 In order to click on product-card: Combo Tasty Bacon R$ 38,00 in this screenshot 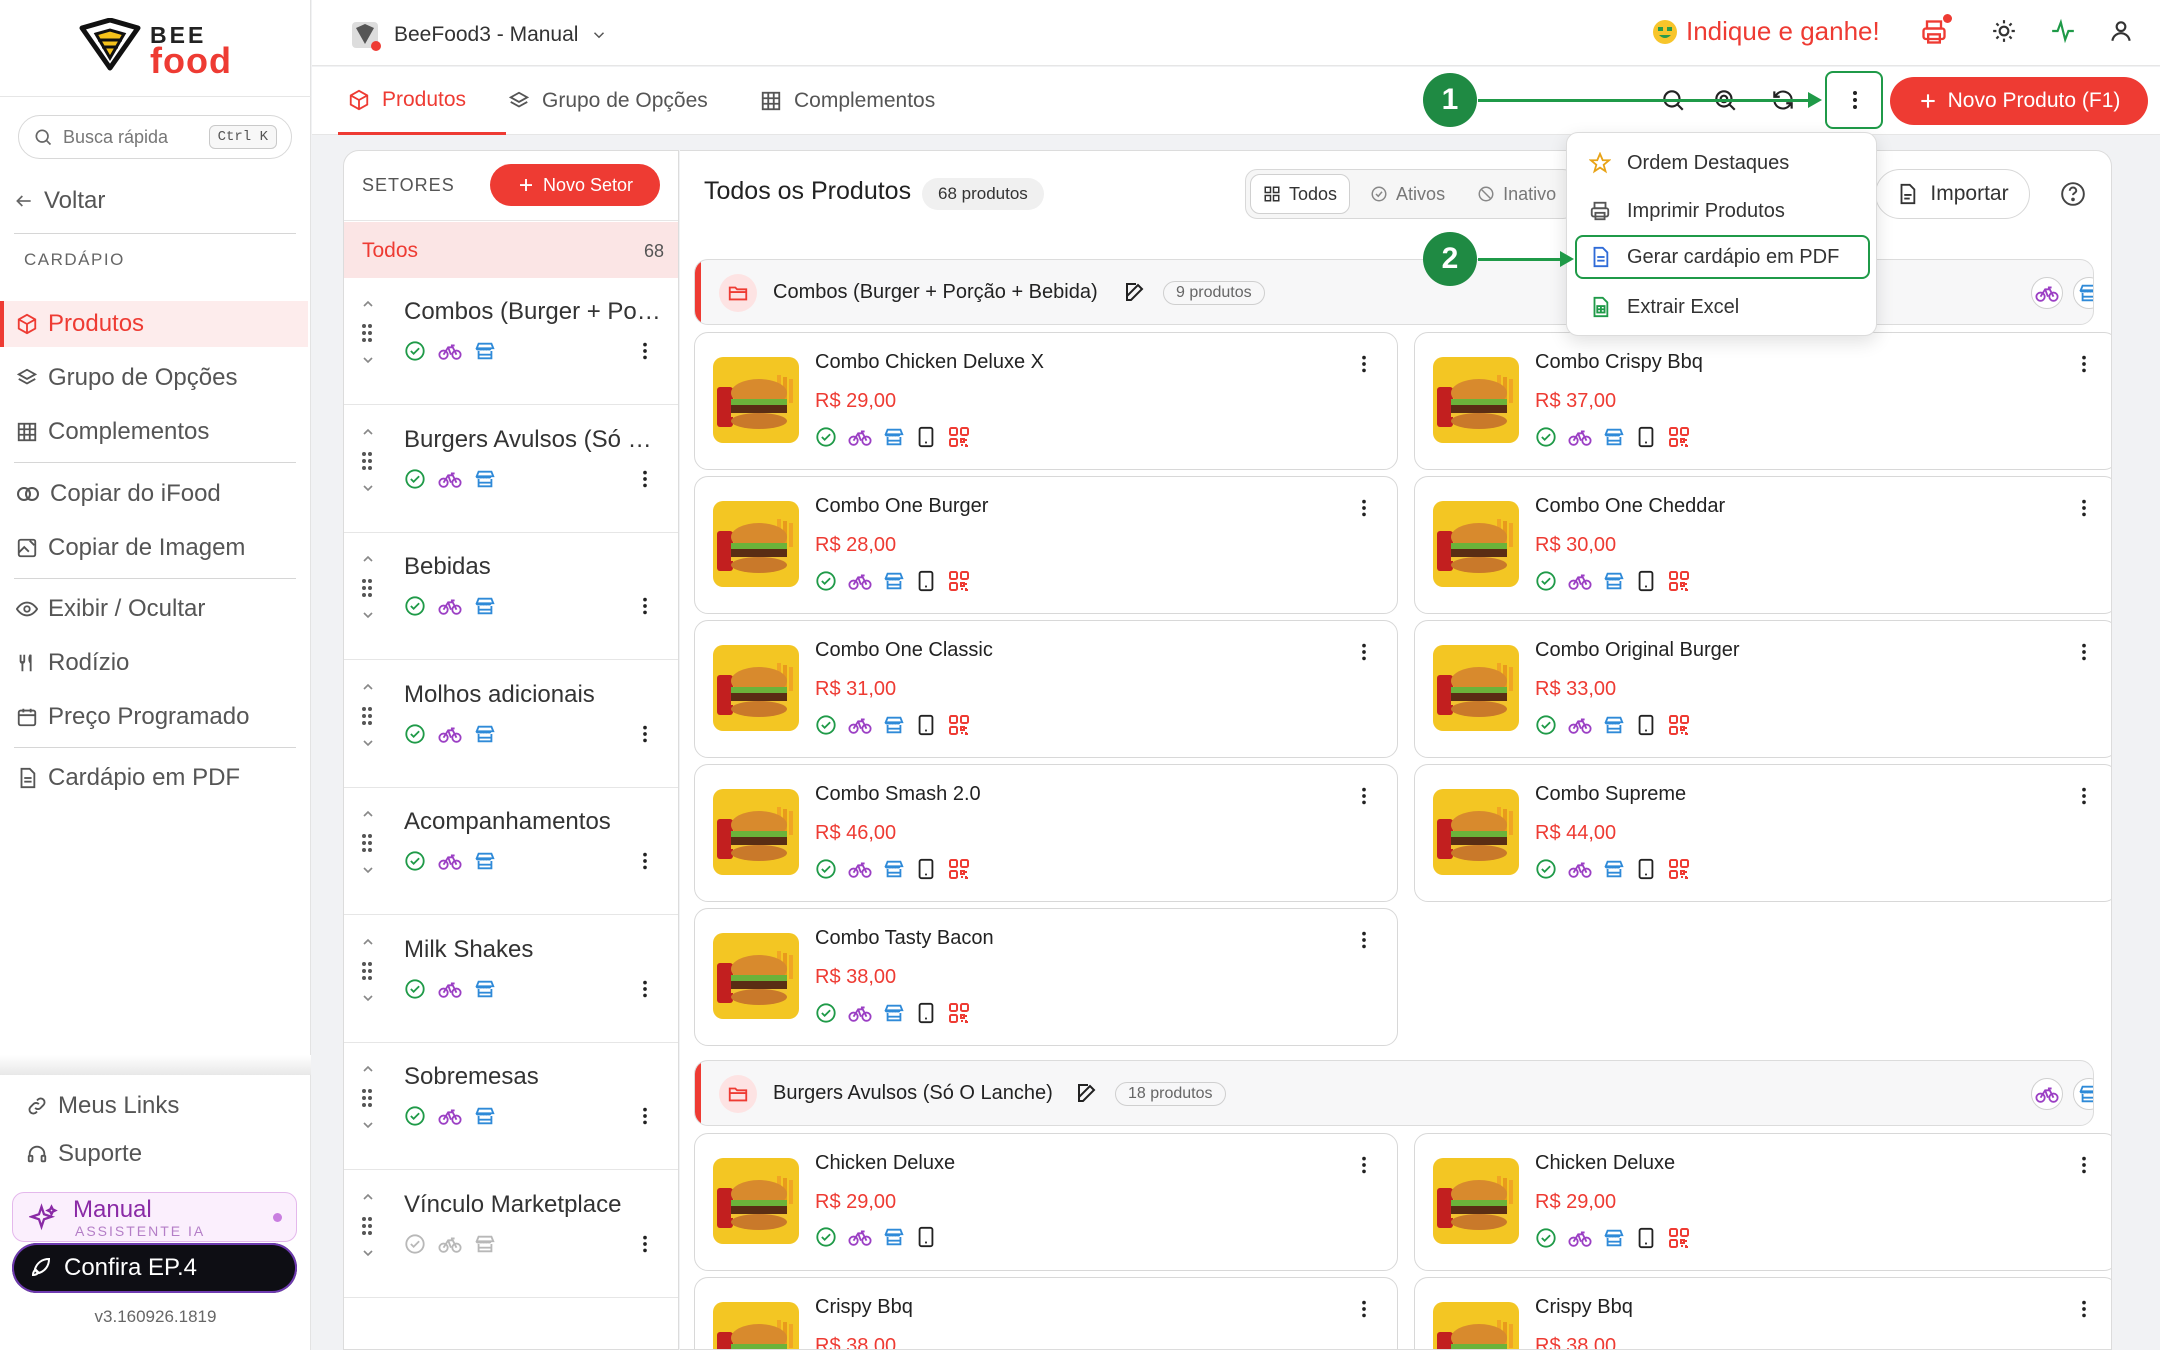, I will do `click(1046, 977)`.